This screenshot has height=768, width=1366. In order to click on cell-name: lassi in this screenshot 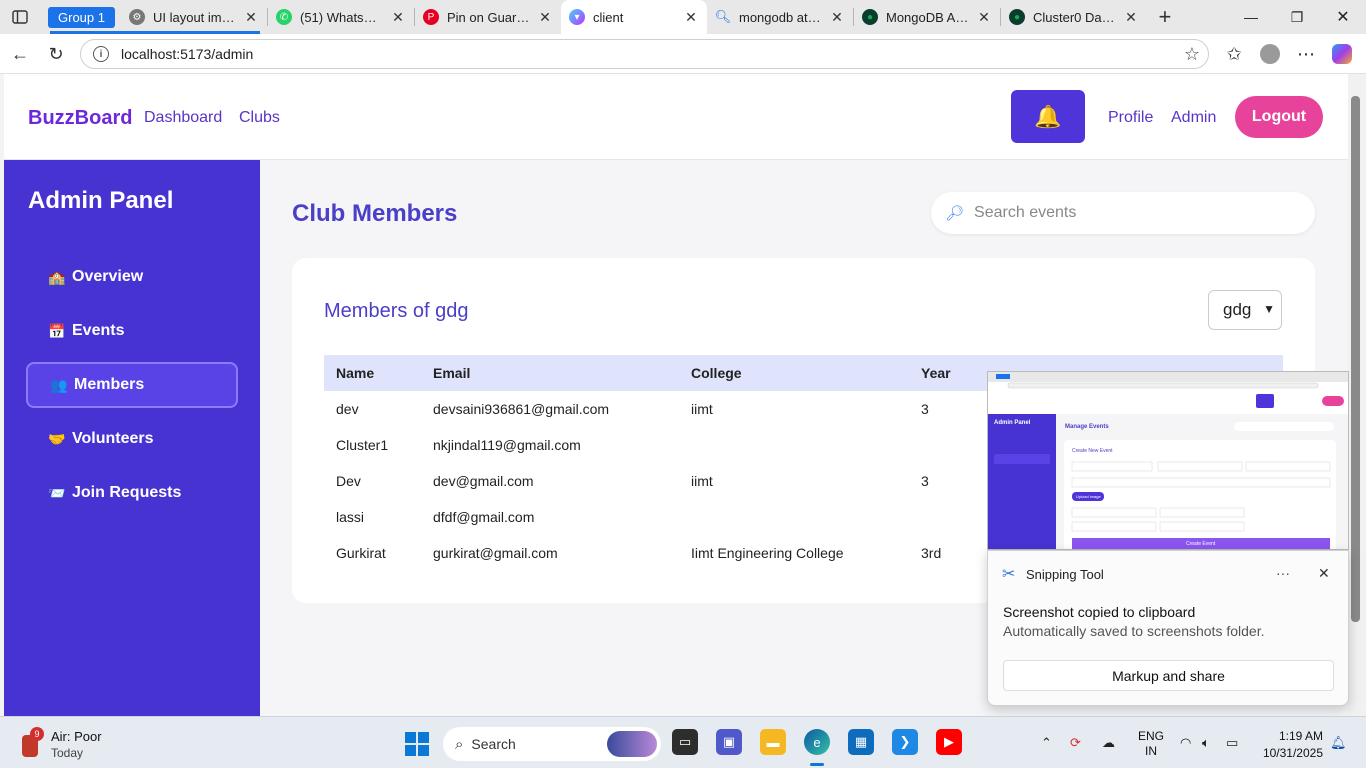, I will do `click(350, 517)`.